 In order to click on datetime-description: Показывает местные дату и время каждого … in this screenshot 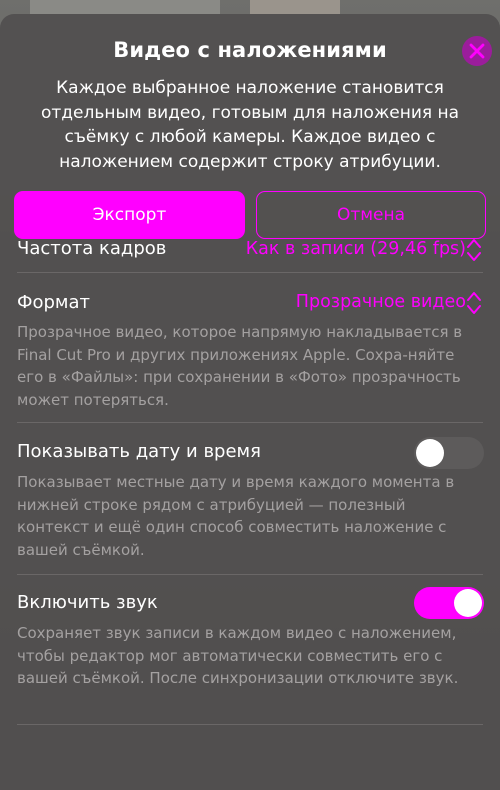, I will do `click(236, 516)`.